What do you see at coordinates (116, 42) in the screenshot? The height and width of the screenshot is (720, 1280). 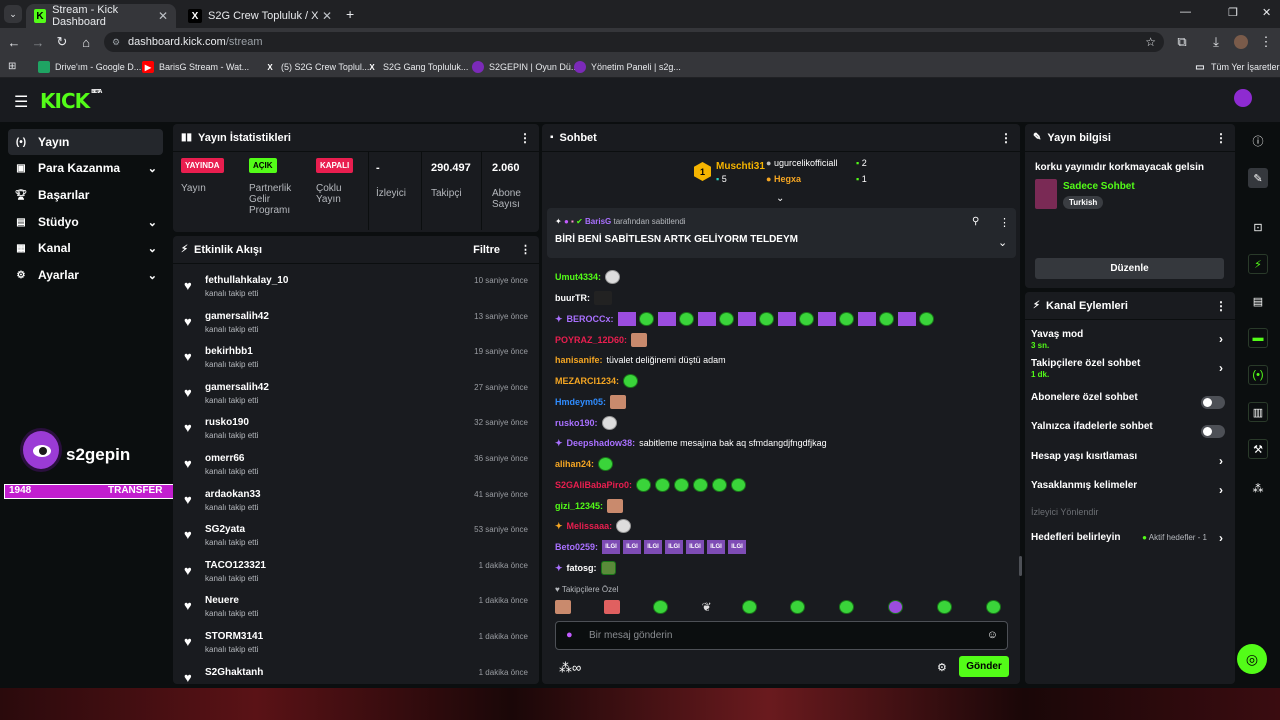 I see `site-info-icon: ⚙` at bounding box center [116, 42].